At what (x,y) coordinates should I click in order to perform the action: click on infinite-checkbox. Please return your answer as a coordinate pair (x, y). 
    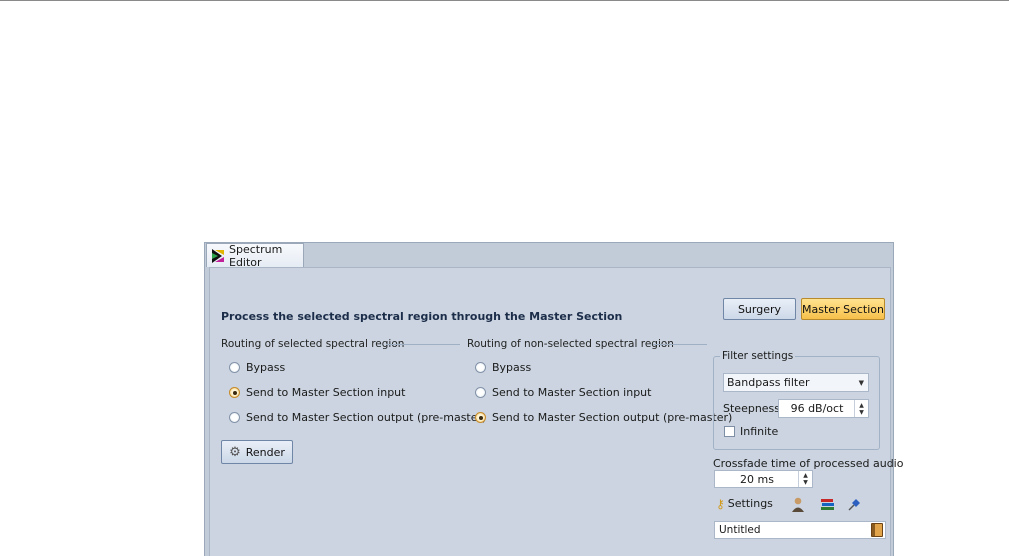
    Looking at the image, I should click on (729, 431).